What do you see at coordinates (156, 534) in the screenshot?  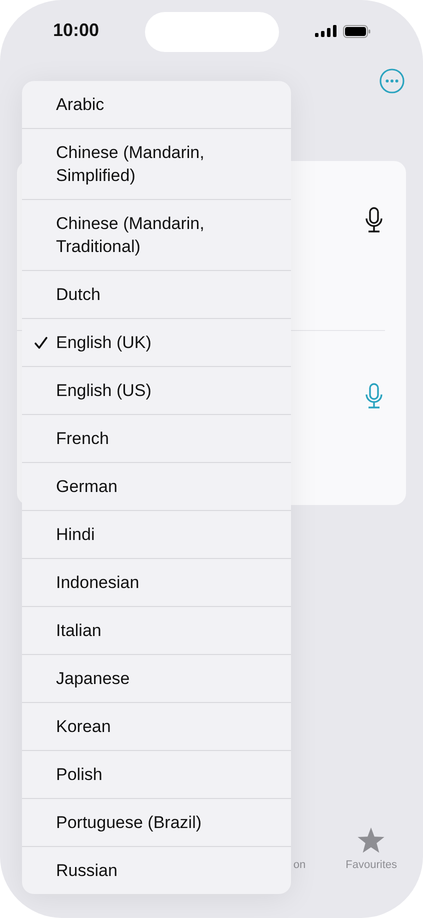 I see `language-option: Hindi` at bounding box center [156, 534].